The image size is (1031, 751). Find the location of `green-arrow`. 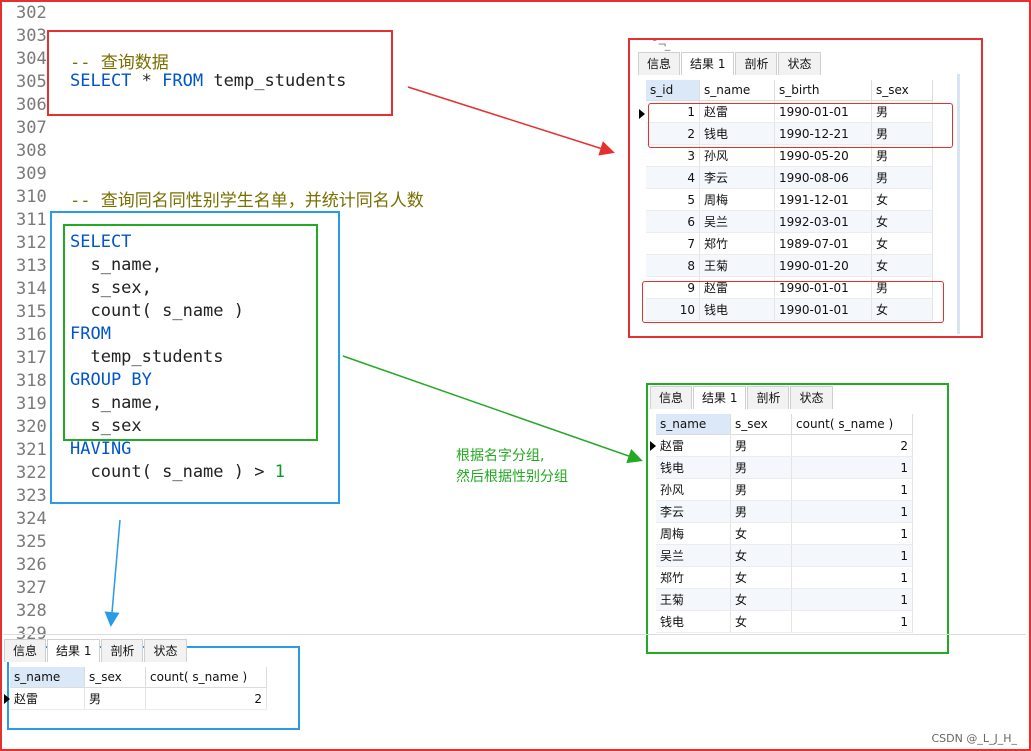

green-arrow is located at coordinates (492, 409).